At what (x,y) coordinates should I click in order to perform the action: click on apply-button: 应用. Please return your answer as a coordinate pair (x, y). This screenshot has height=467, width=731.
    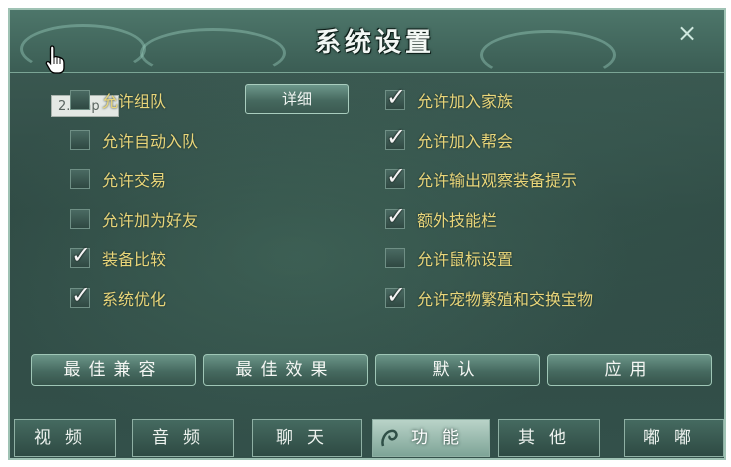
    Looking at the image, I should click on (629, 370).